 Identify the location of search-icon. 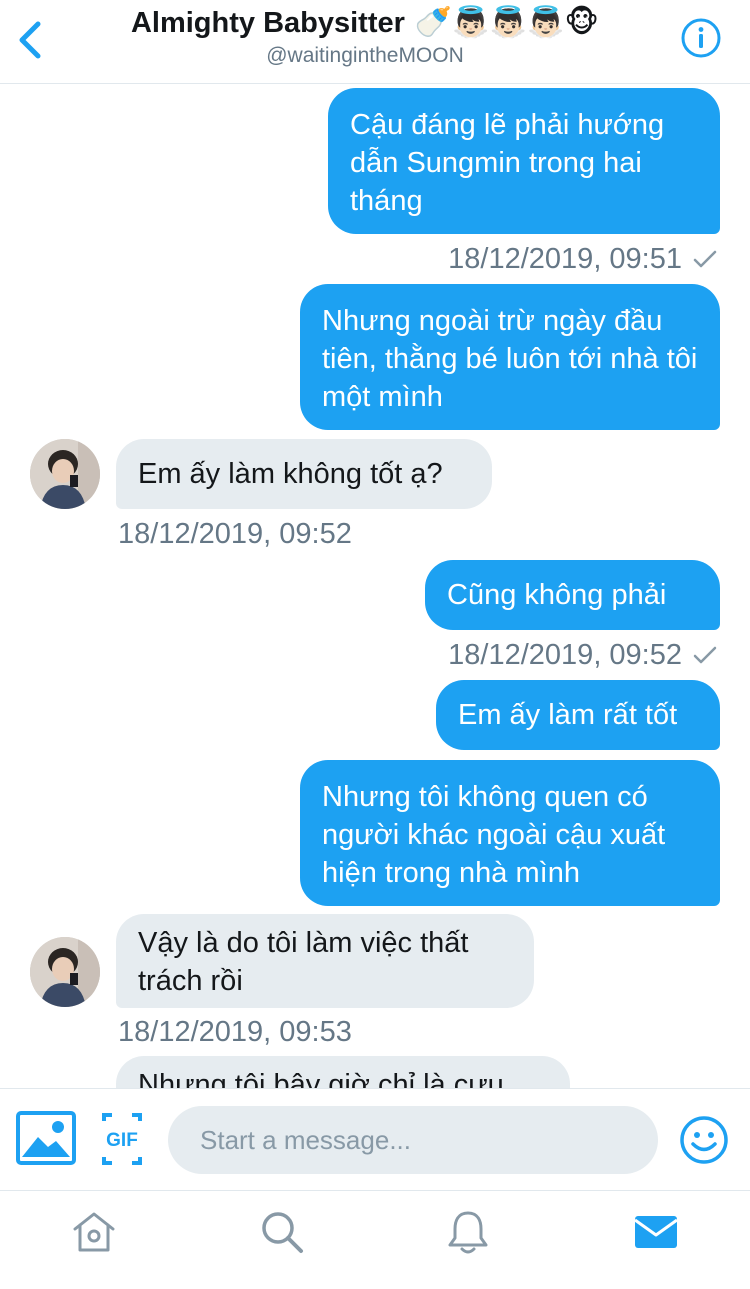
(282, 1232).